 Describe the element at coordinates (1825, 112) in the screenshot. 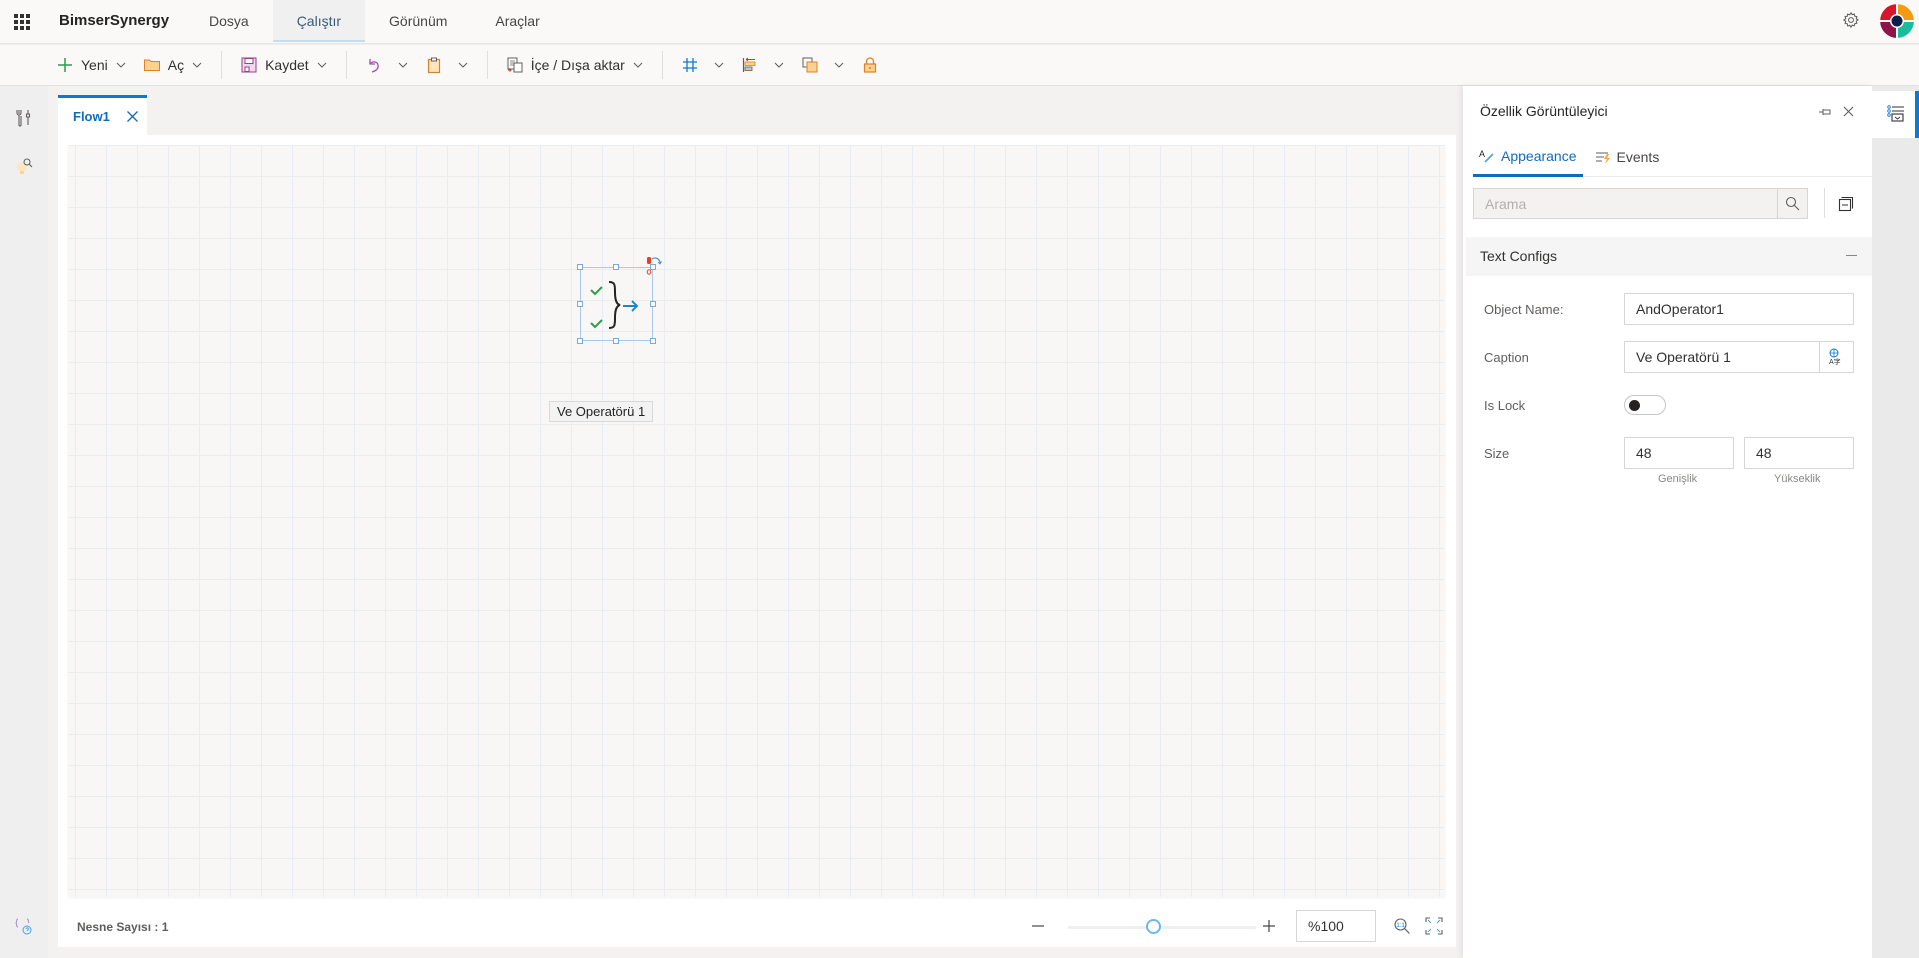

I see `pin-icon` at that location.